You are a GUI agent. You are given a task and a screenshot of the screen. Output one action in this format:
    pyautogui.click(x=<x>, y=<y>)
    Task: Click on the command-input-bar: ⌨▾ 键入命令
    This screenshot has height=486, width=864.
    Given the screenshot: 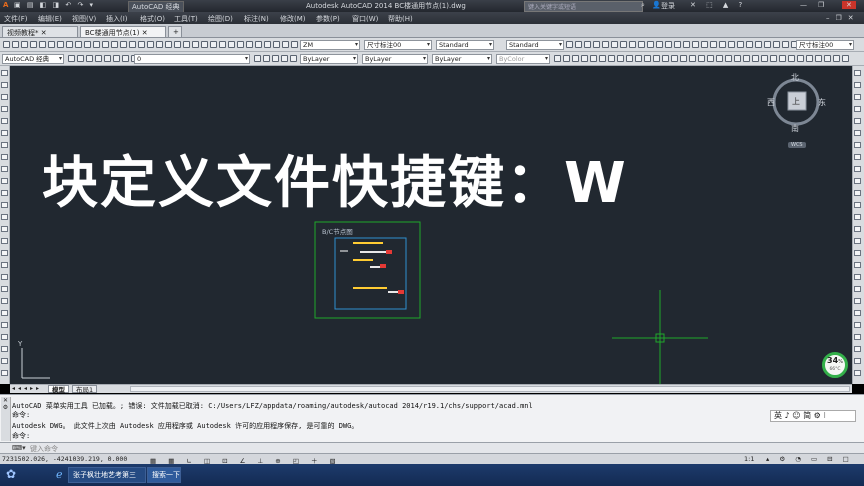 What is the action you would take?
    pyautogui.click(x=432, y=447)
    